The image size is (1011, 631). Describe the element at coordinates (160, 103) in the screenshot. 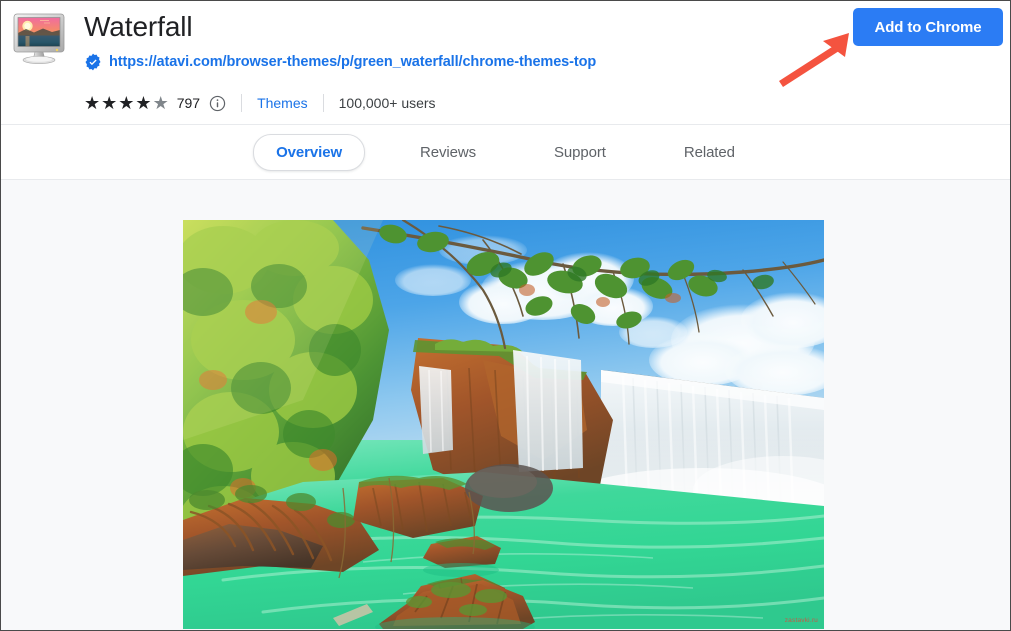

I see `star-empty-5: ★` at that location.